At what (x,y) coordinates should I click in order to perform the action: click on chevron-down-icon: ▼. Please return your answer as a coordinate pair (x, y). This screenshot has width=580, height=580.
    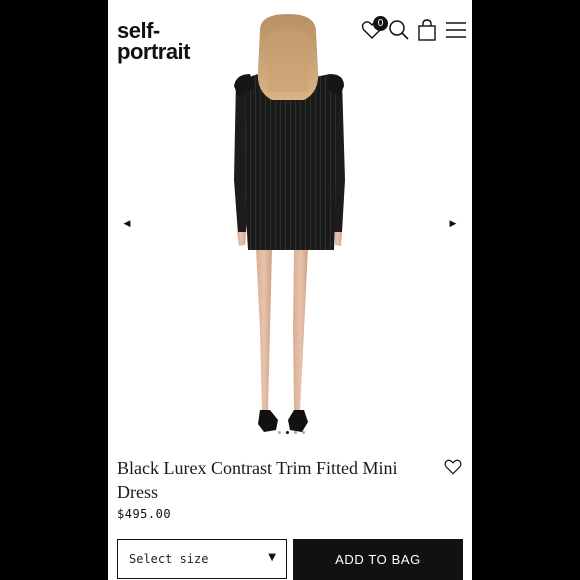
    Looking at the image, I should click on (272, 557).